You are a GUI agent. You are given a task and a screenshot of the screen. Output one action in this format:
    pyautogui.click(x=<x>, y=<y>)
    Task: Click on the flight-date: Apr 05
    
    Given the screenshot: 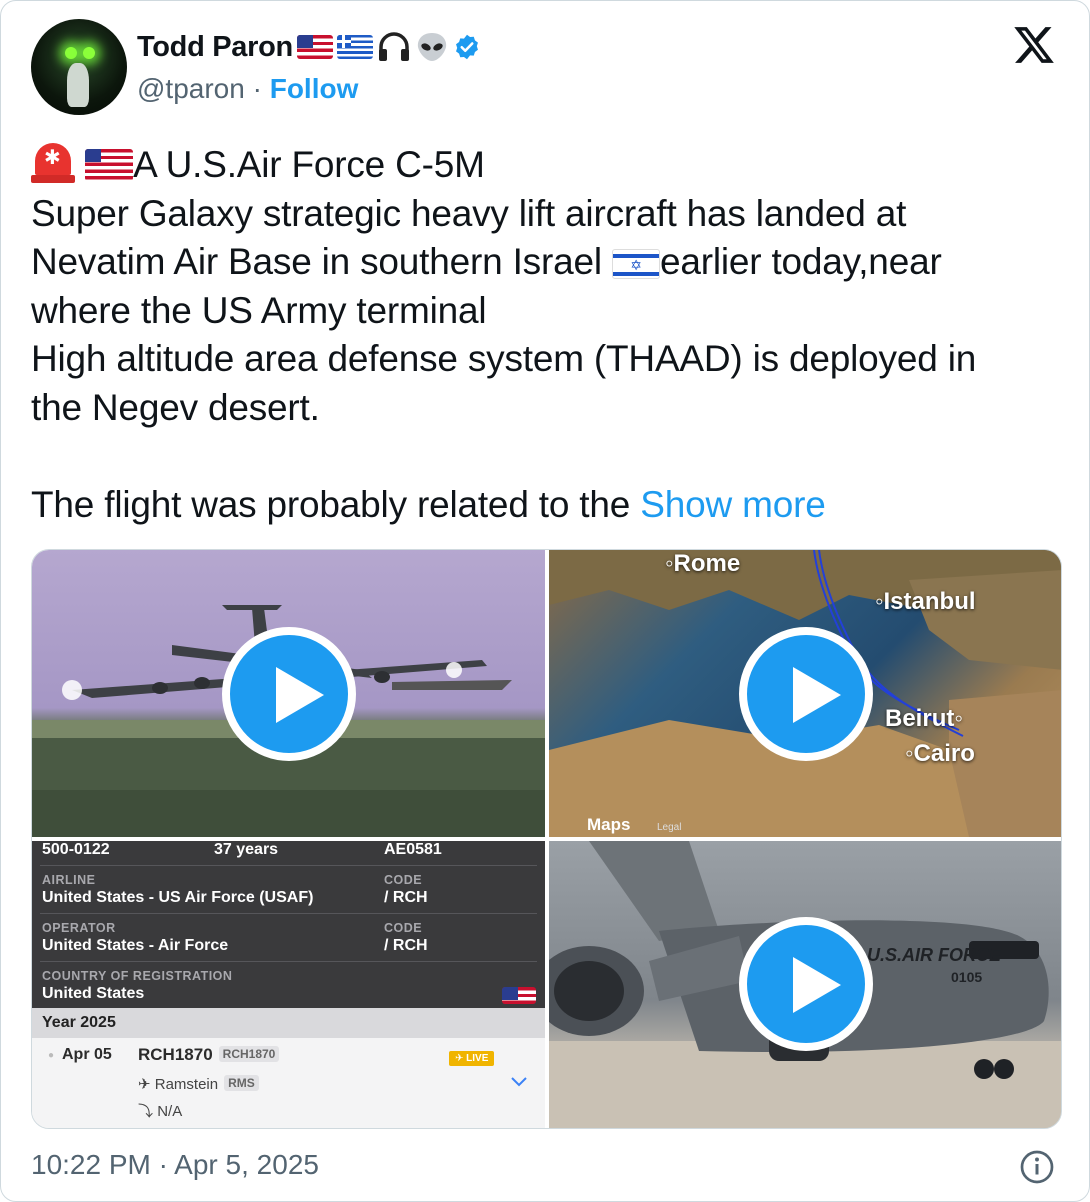 What is the action you would take?
    pyautogui.click(x=87, y=1054)
    